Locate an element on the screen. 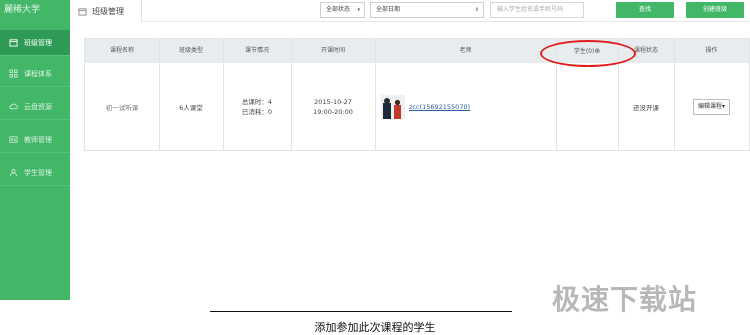 This screenshot has height=335, width=750. top-toolbar: 班级管理 全部状态 ▾ 全部日期 ⇕ 输入学生姓名或手机号码 查找 创建班级 is located at coordinates (410, 11).